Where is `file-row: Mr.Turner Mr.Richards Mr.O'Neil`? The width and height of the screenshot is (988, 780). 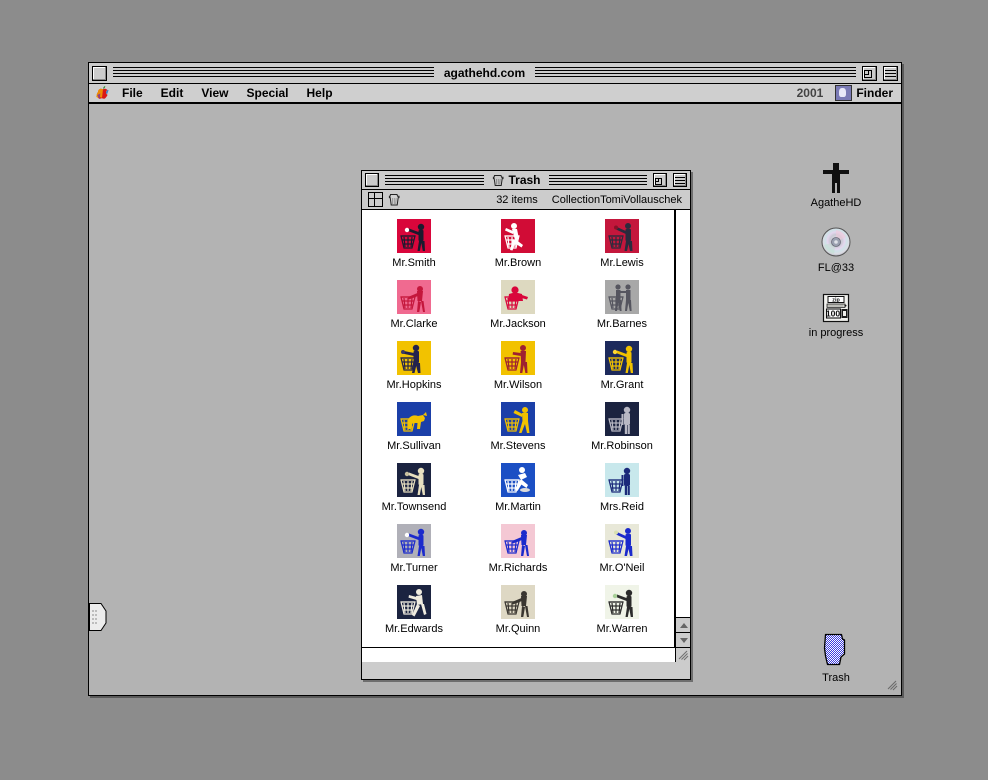
file-row: Mr.Turner Mr.Richards Mr.O'Neil is located at coordinates (518, 551).